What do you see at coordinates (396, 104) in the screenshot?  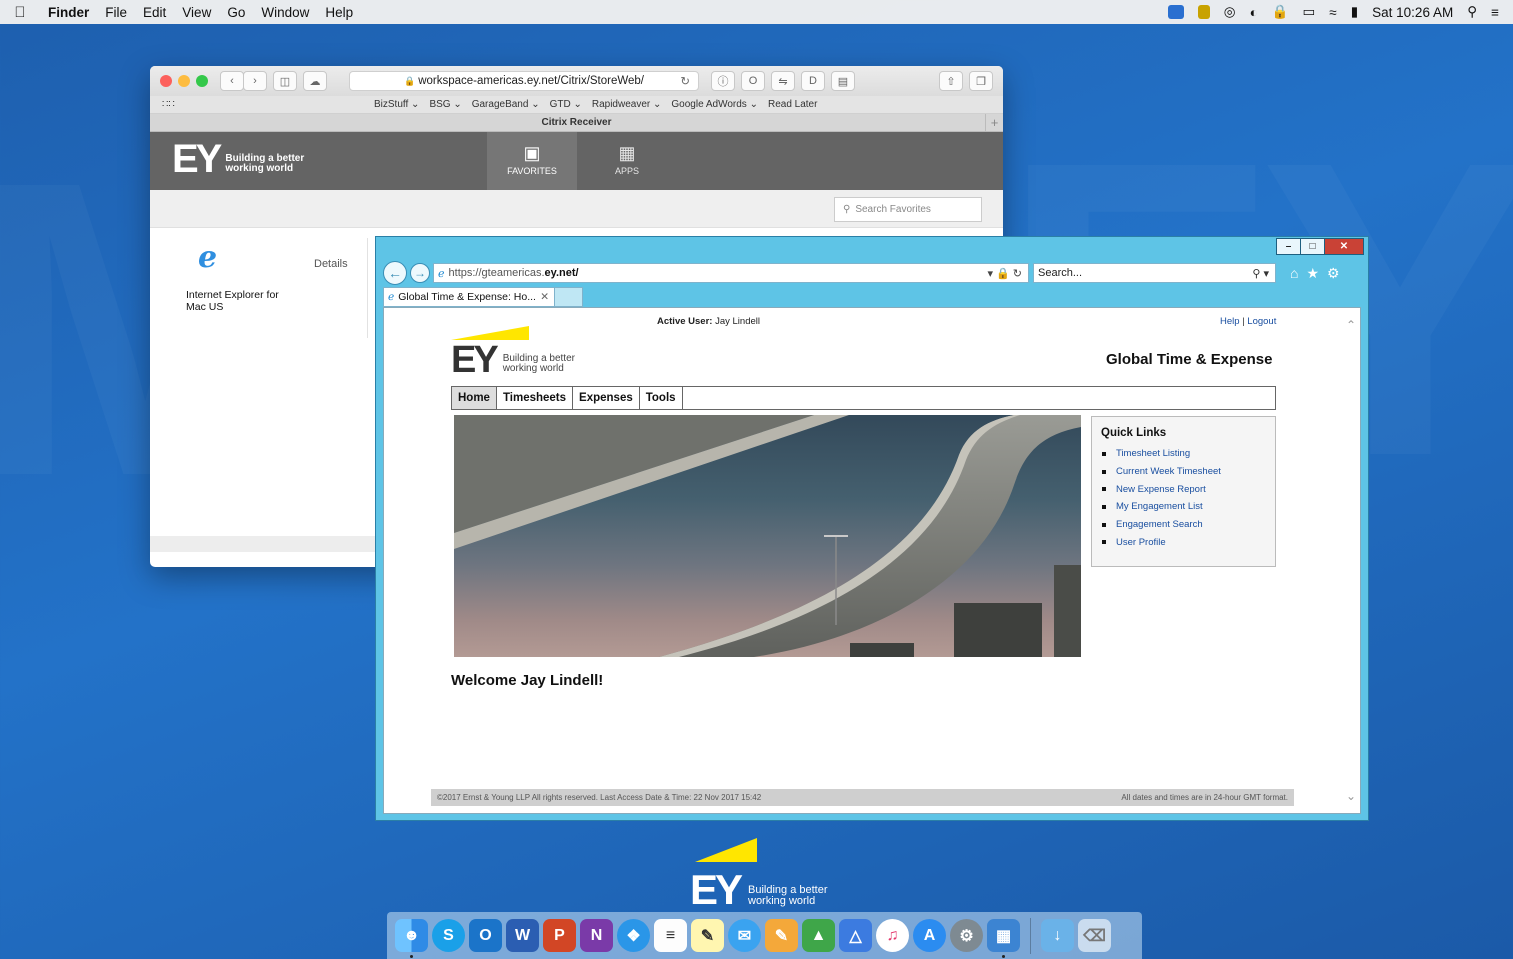 I see `bookmark-bizstuff: BizStuff ⌄` at bounding box center [396, 104].